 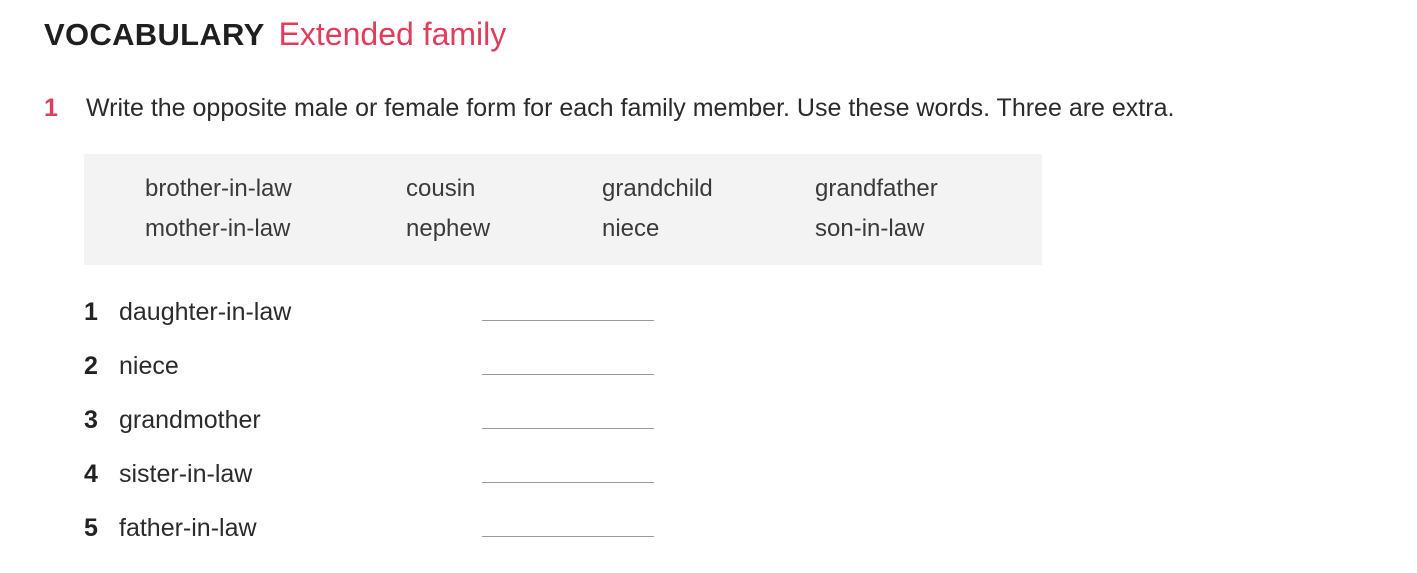 I want to click on word-box-item: son-in-law, so click(x=870, y=228).